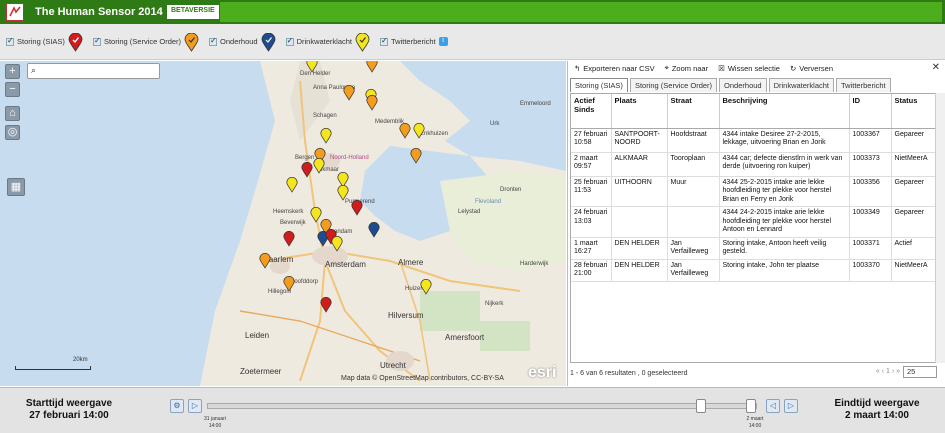 This screenshot has height=433, width=945. What do you see at coordinates (920, 372) in the screenshot?
I see `page-size-select: 25` at bounding box center [920, 372].